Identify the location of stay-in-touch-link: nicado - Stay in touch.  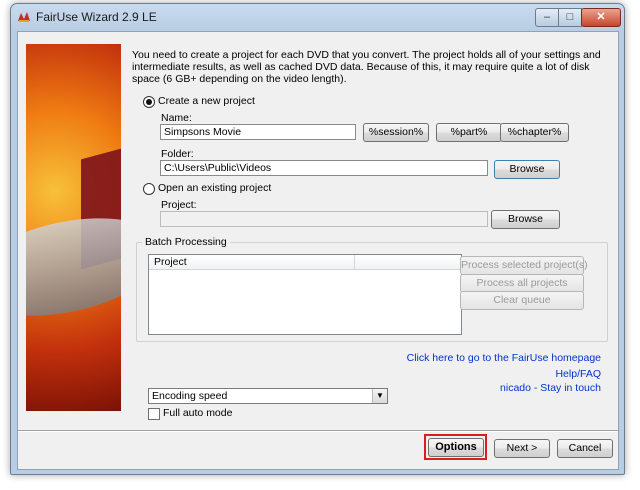
(550, 388).